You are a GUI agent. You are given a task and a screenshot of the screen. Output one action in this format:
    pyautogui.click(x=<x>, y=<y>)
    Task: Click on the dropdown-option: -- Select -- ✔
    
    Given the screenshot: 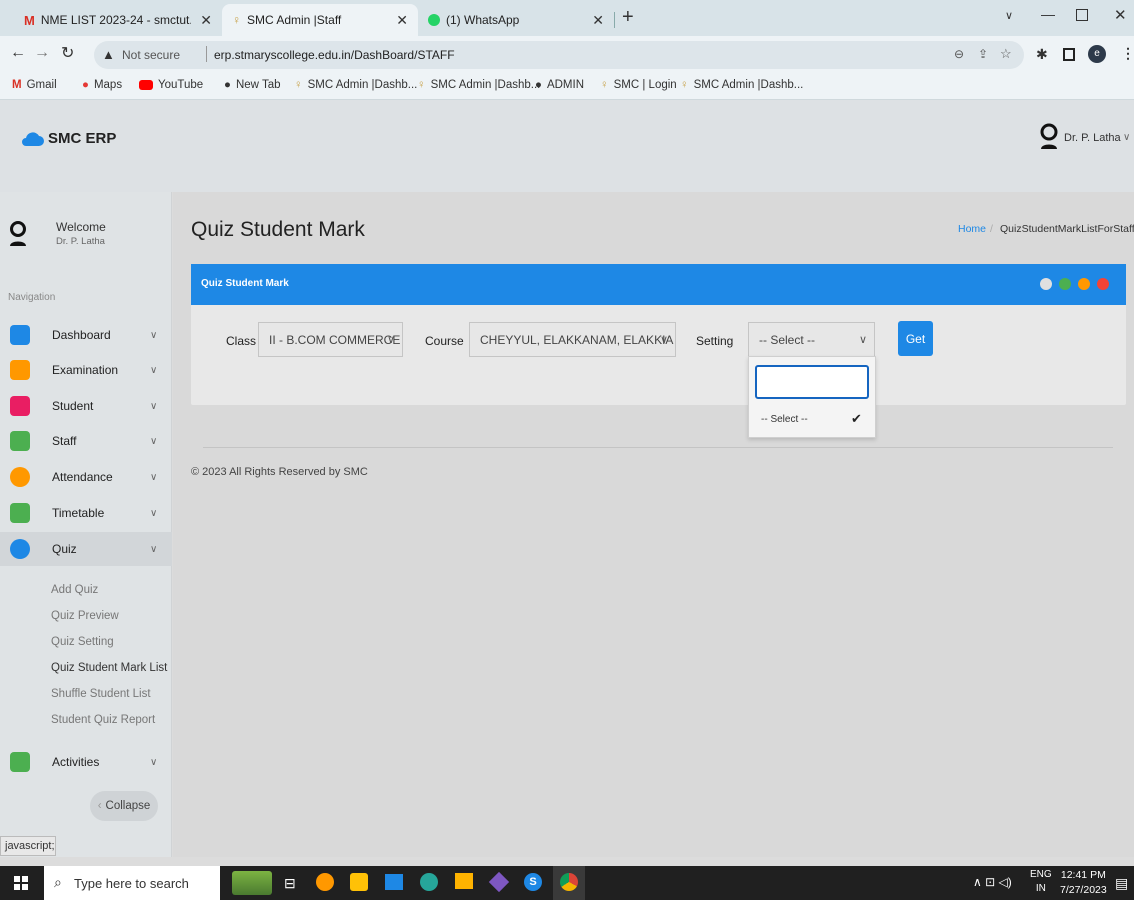 What is the action you would take?
    pyautogui.click(x=812, y=421)
    